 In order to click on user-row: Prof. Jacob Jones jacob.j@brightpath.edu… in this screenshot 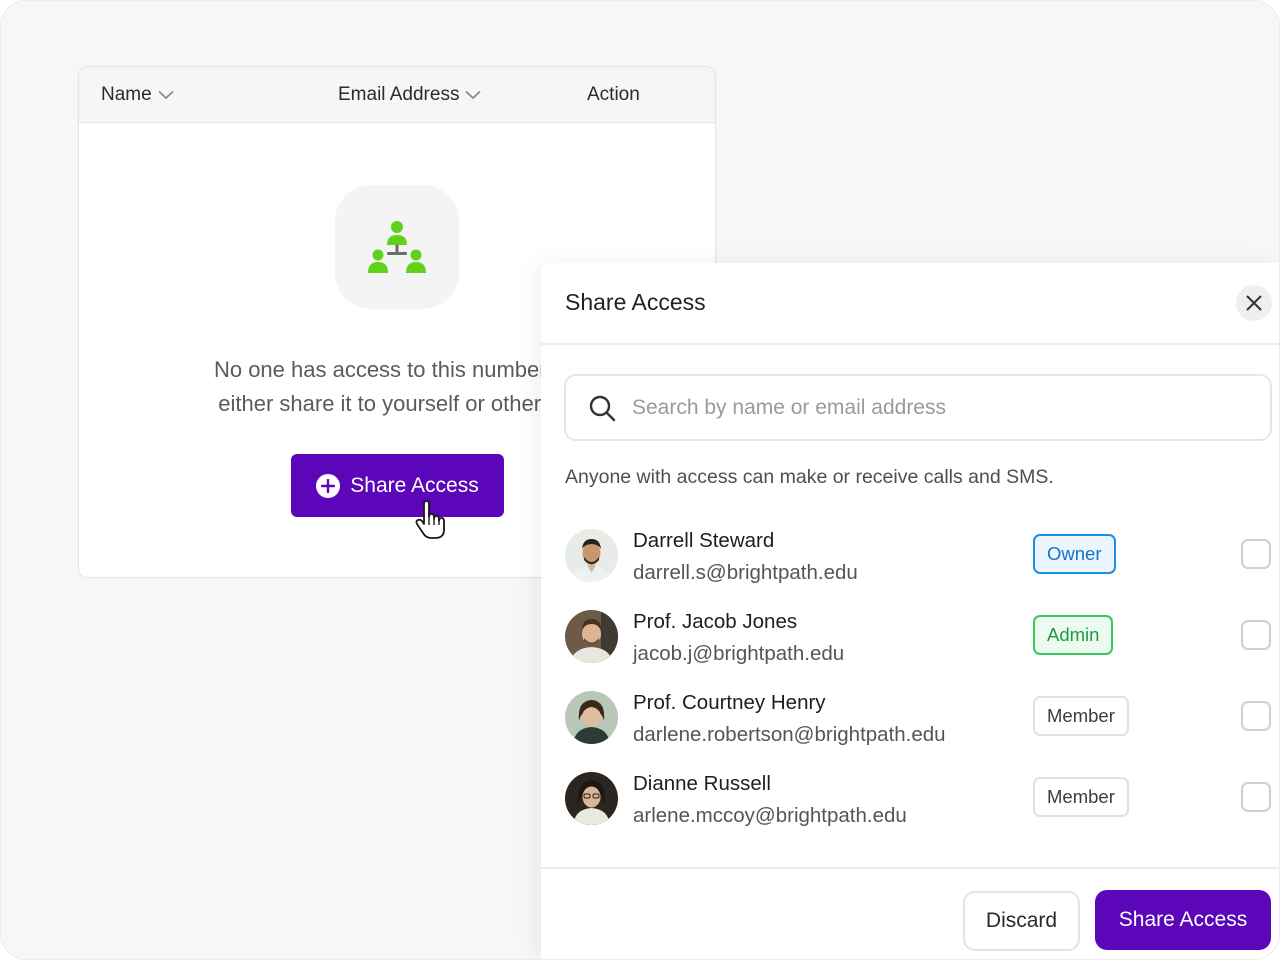, I will do `click(910, 650)`.